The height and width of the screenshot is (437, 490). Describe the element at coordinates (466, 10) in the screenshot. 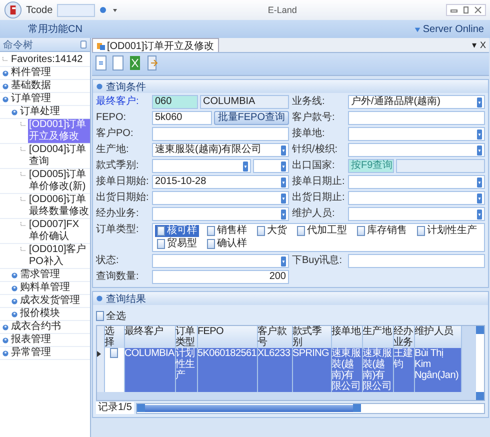

I see `restore-icon` at that location.